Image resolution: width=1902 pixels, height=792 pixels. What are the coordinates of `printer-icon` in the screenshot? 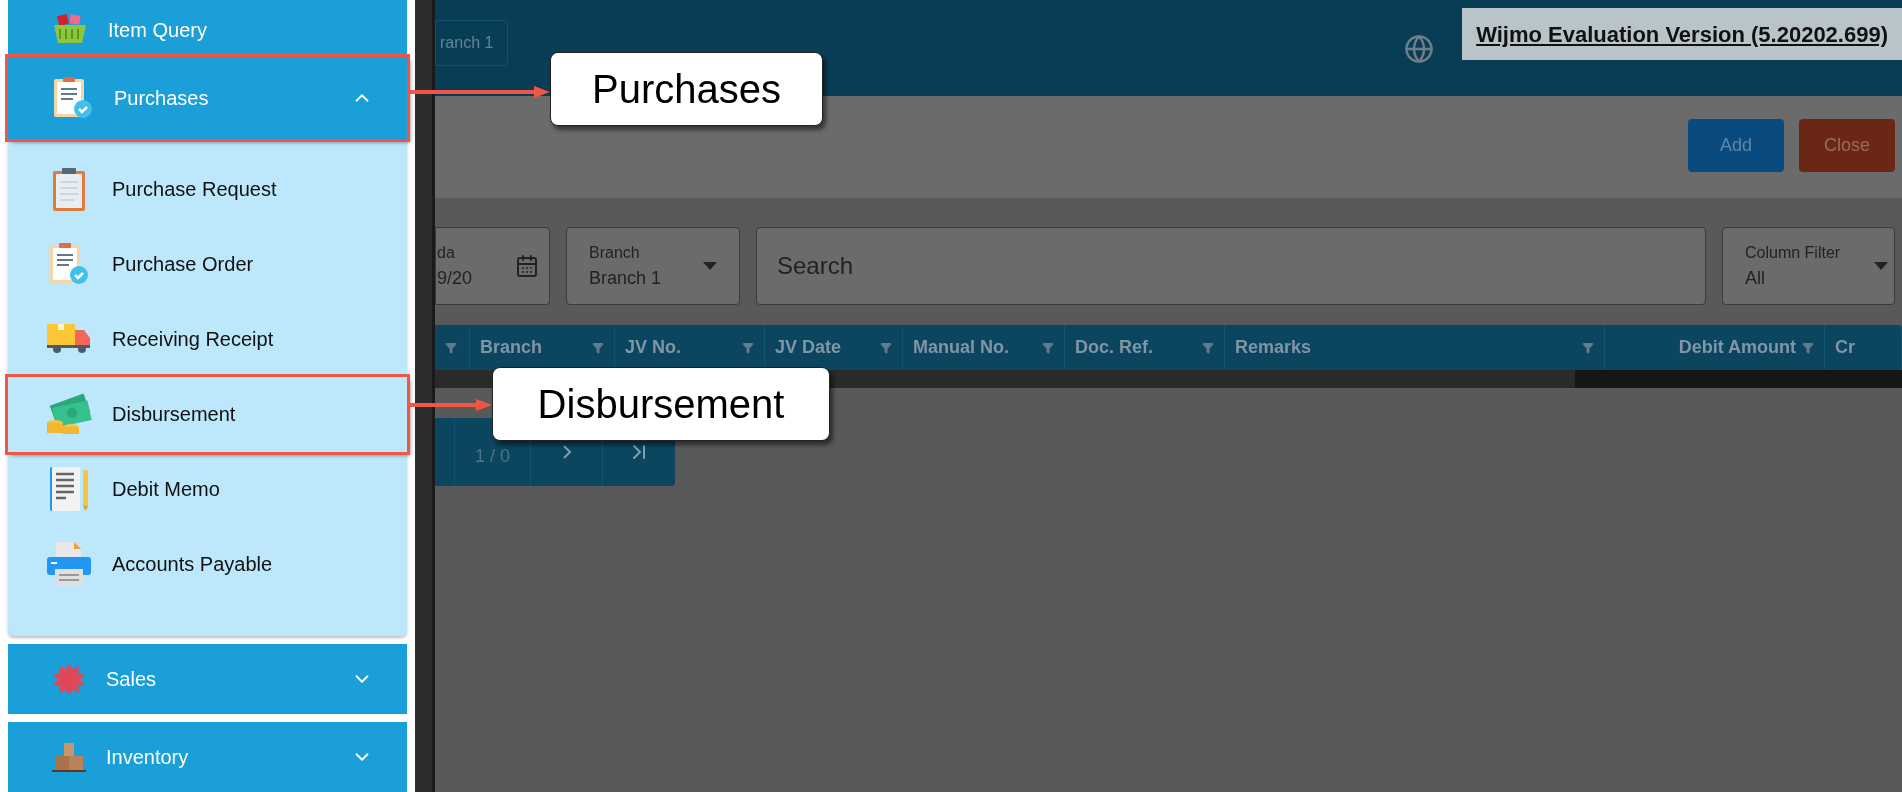 It's located at (69, 564).